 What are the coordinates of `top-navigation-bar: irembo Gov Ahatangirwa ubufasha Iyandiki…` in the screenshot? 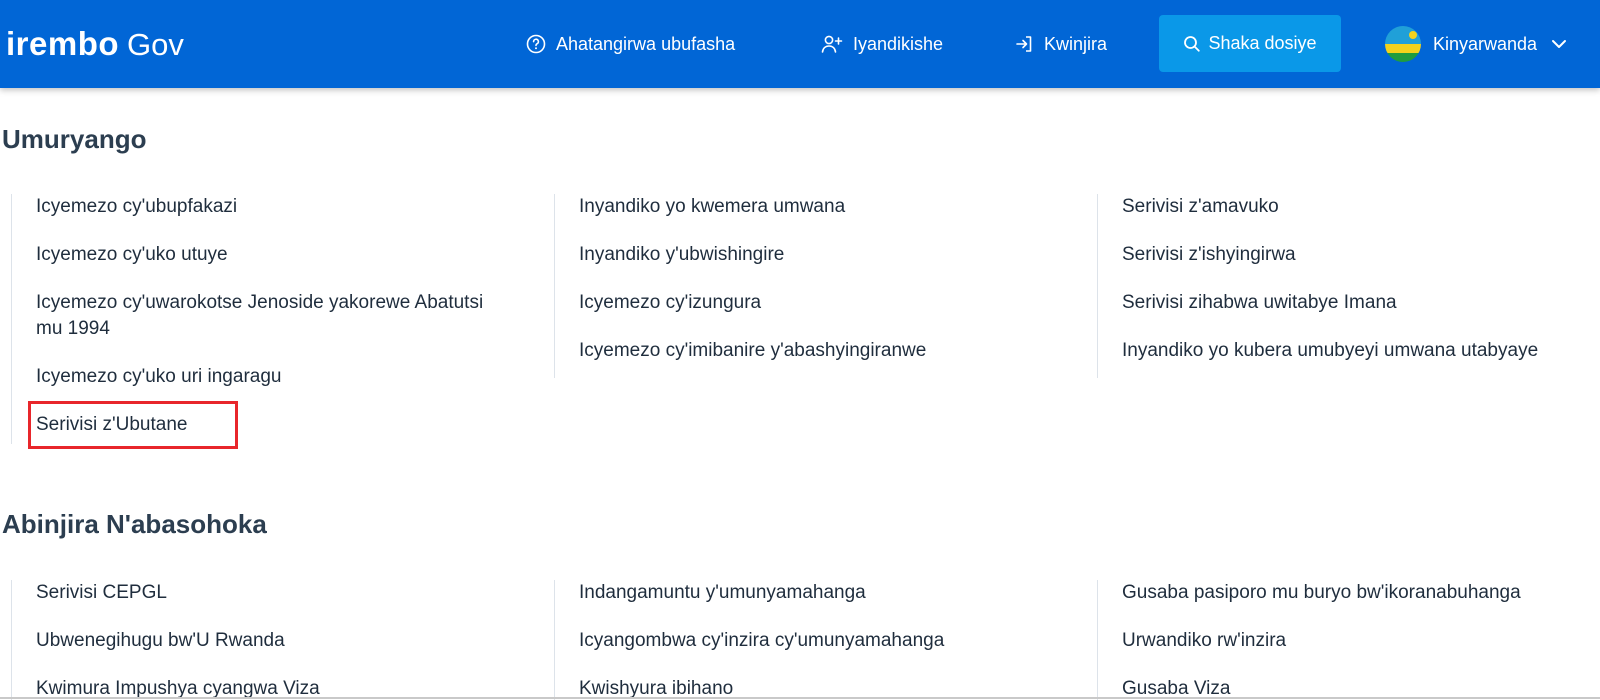 It's located at (800, 44).